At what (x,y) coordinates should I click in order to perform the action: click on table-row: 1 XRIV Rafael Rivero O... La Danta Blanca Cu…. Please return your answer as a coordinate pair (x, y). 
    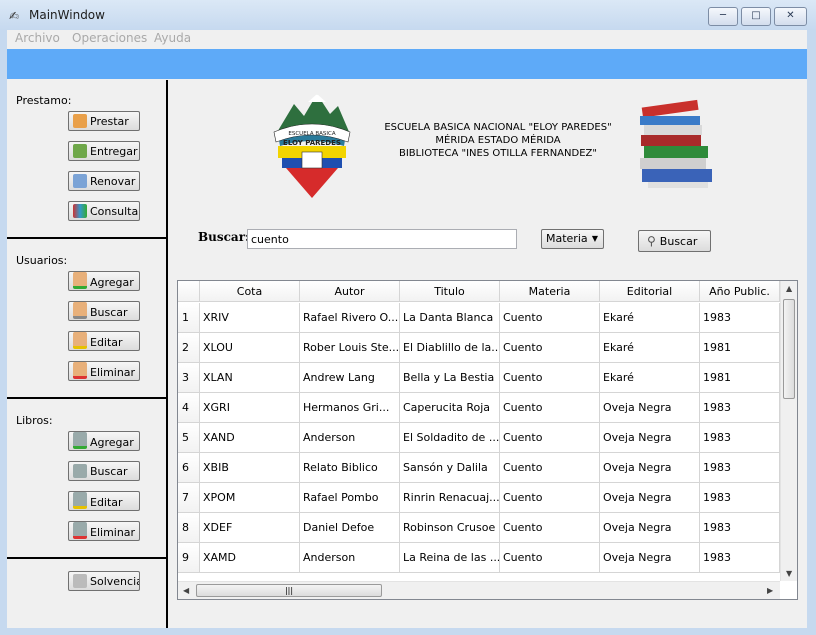
    Looking at the image, I should click on (479, 318).